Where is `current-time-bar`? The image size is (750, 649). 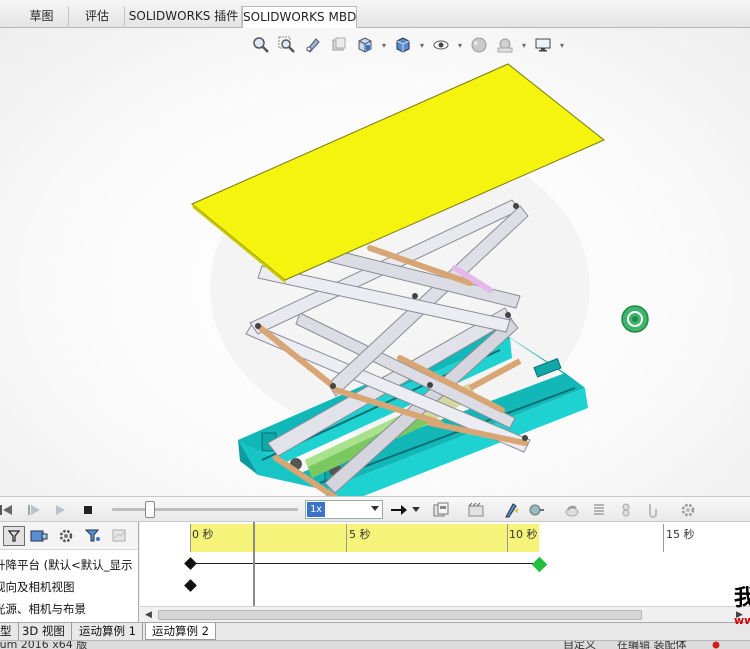 current-time-bar is located at coordinates (254, 564).